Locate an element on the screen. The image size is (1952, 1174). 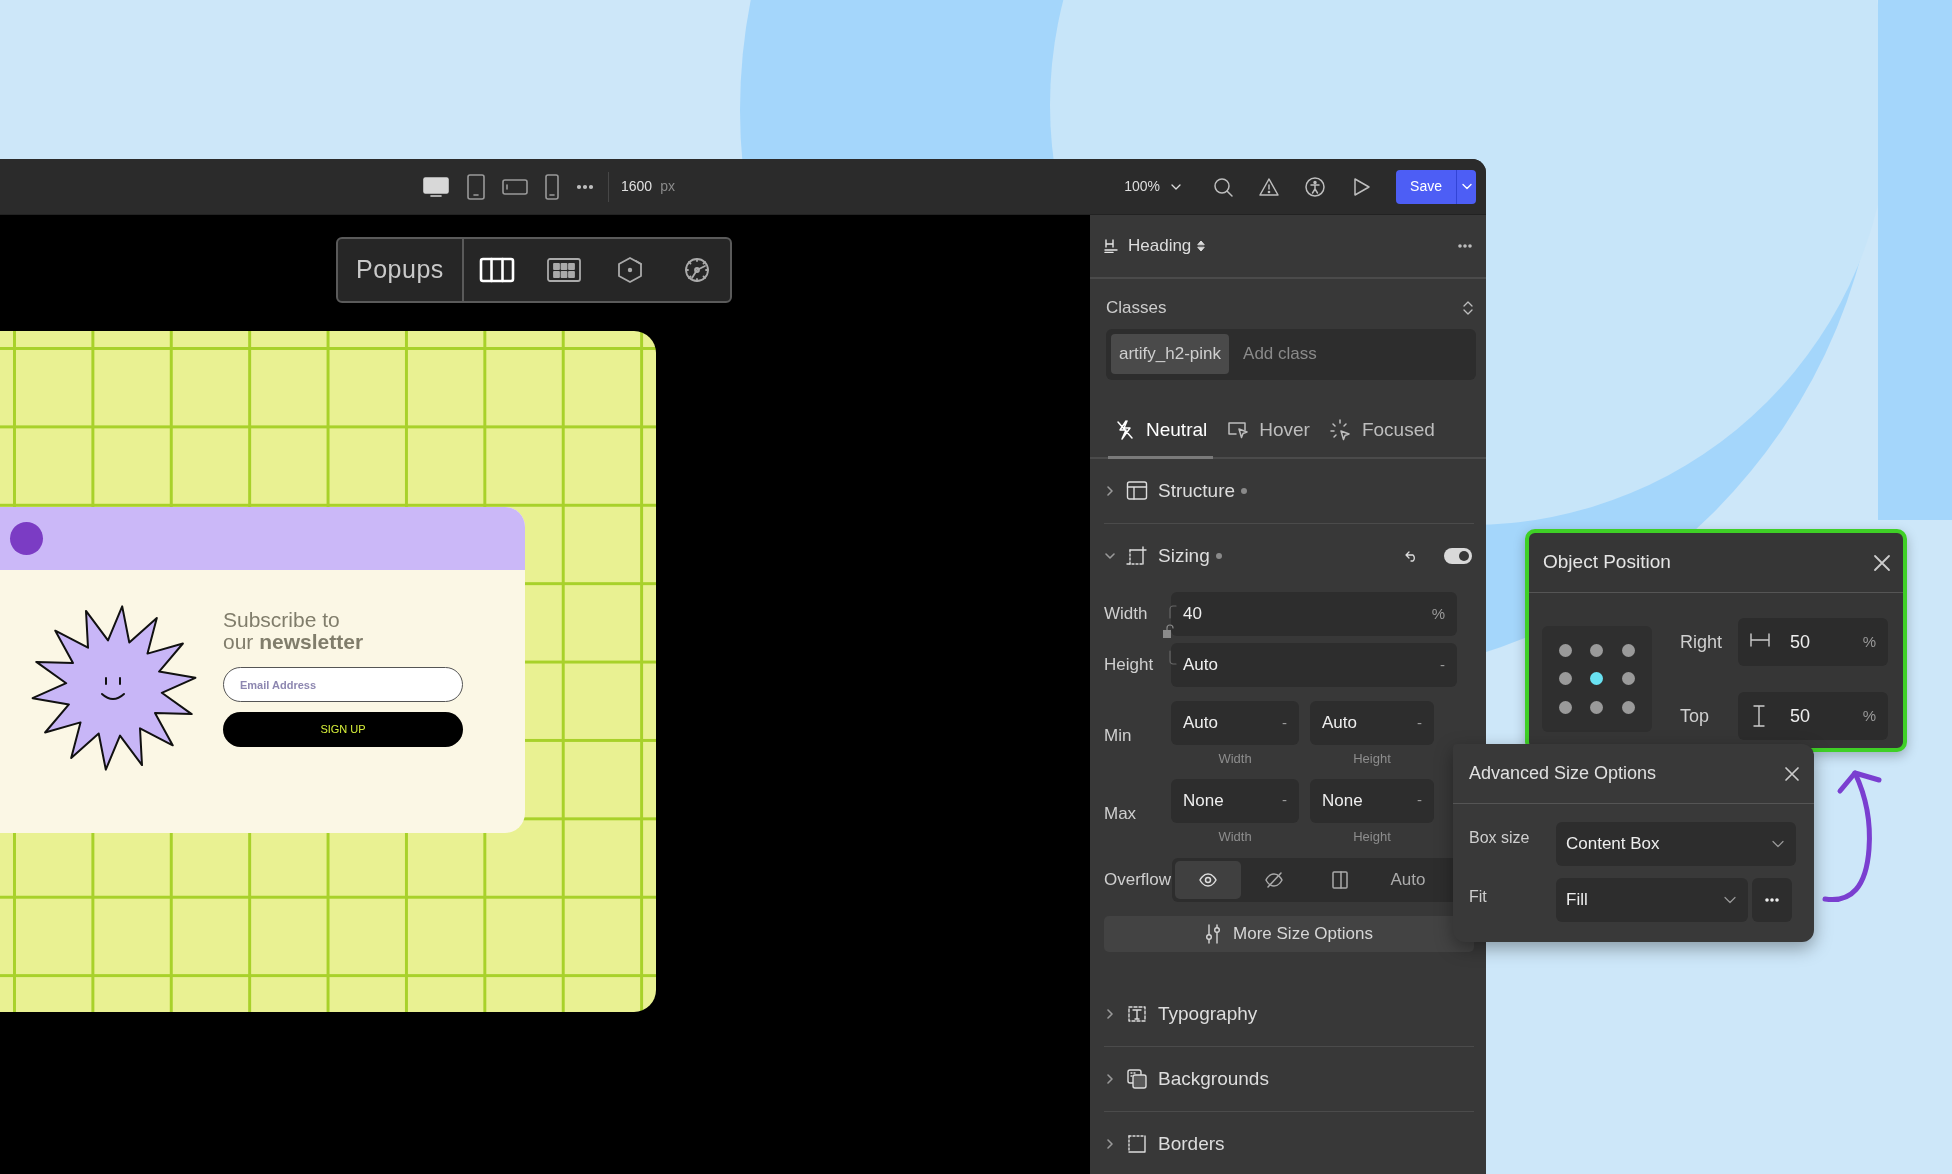
right-offset-field: 50 % is located at coordinates (1813, 642).